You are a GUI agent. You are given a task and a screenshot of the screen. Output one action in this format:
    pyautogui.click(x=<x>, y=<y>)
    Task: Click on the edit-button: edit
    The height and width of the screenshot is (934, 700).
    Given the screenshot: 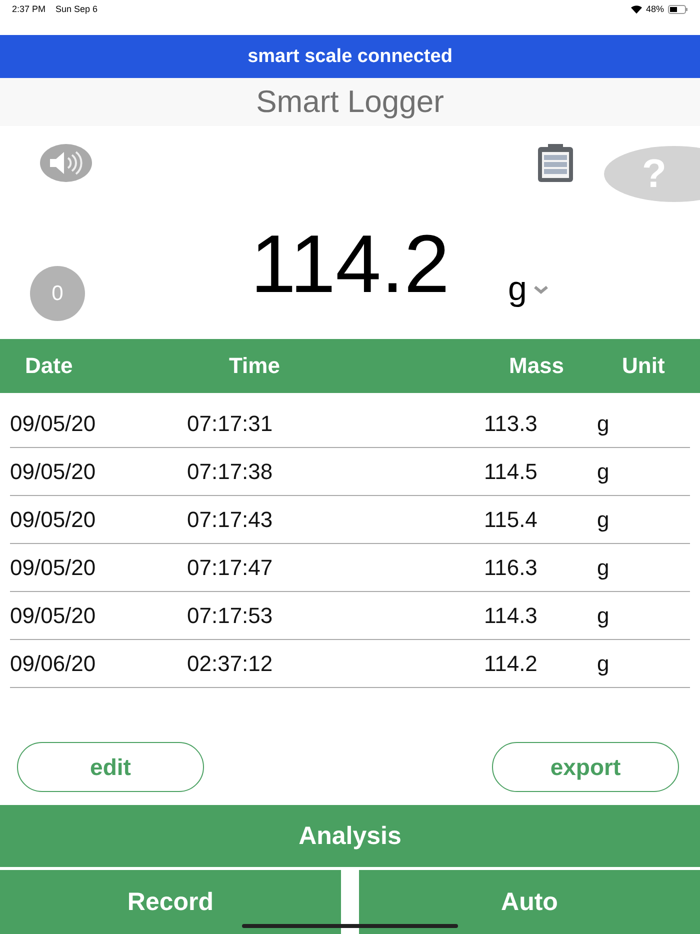 What is the action you would take?
    pyautogui.click(x=110, y=767)
    